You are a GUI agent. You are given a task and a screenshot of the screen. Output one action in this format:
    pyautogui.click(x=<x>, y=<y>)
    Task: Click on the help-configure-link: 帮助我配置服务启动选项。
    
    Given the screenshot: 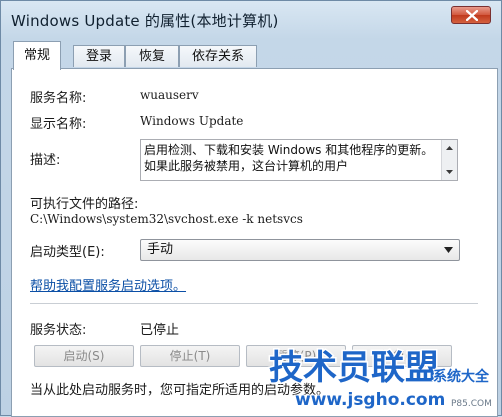 What is the action you would take?
    pyautogui.click(x=108, y=284)
    